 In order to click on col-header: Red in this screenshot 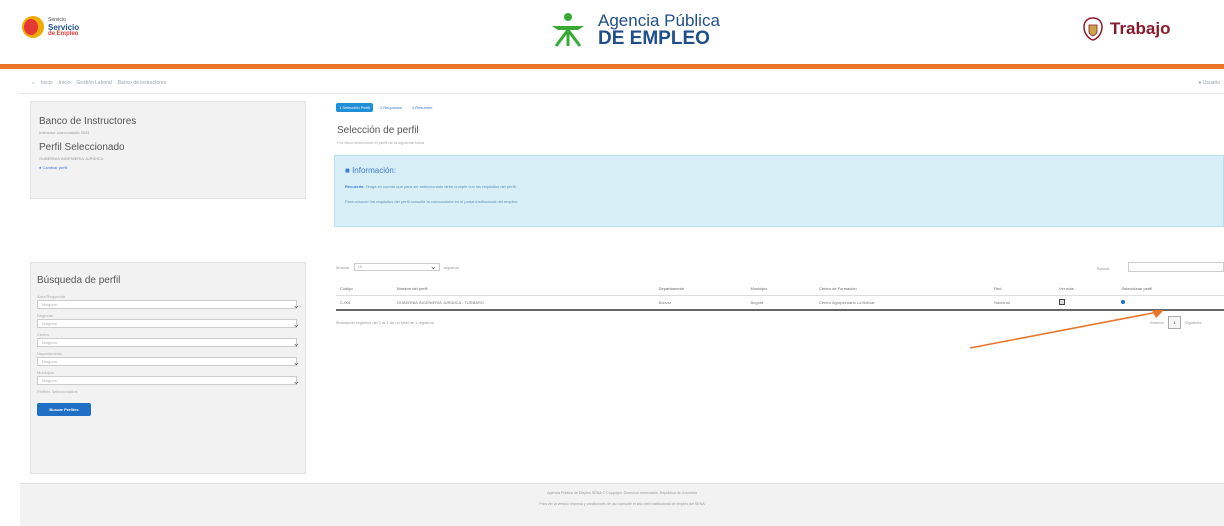, I will do `click(1023, 289)`.